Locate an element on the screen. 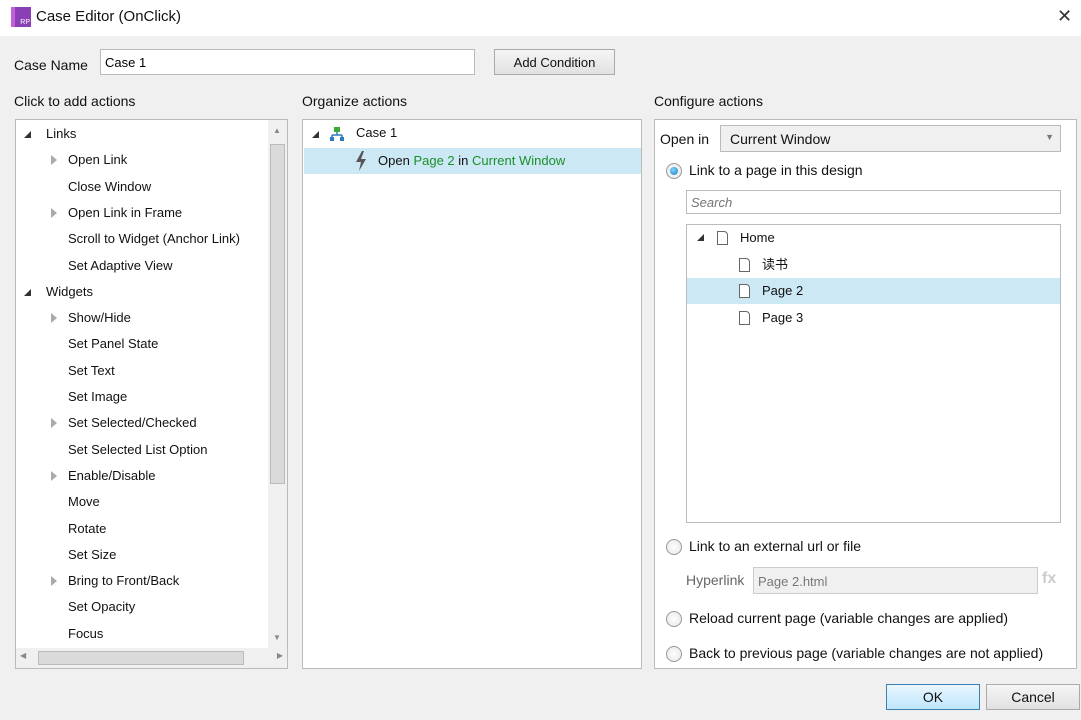  action-group: Links is located at coordinates (61, 134).